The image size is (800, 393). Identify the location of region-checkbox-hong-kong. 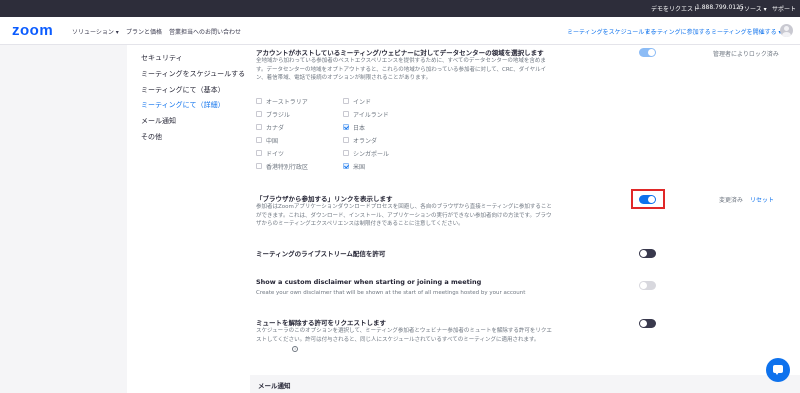
(259, 166).